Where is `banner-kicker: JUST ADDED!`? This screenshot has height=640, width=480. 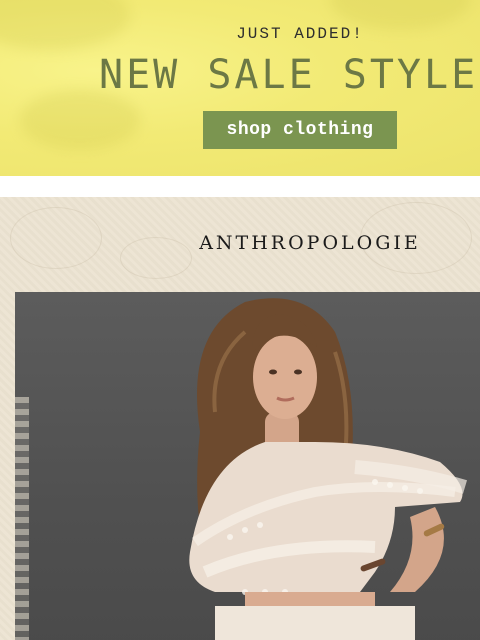
banner-kicker: JUST ADDED! is located at coordinates (300, 34).